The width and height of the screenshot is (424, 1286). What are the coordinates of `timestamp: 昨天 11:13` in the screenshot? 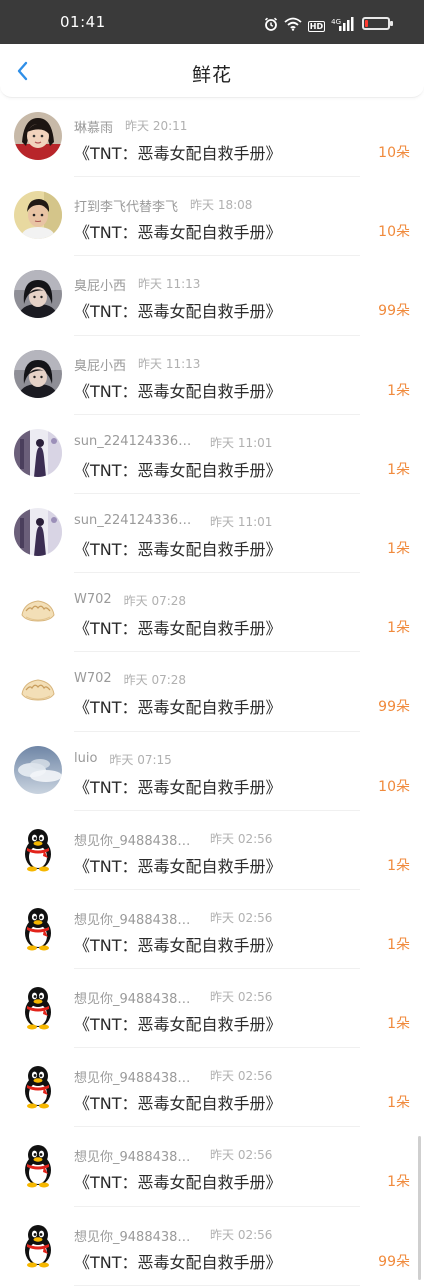 It's located at (169, 363).